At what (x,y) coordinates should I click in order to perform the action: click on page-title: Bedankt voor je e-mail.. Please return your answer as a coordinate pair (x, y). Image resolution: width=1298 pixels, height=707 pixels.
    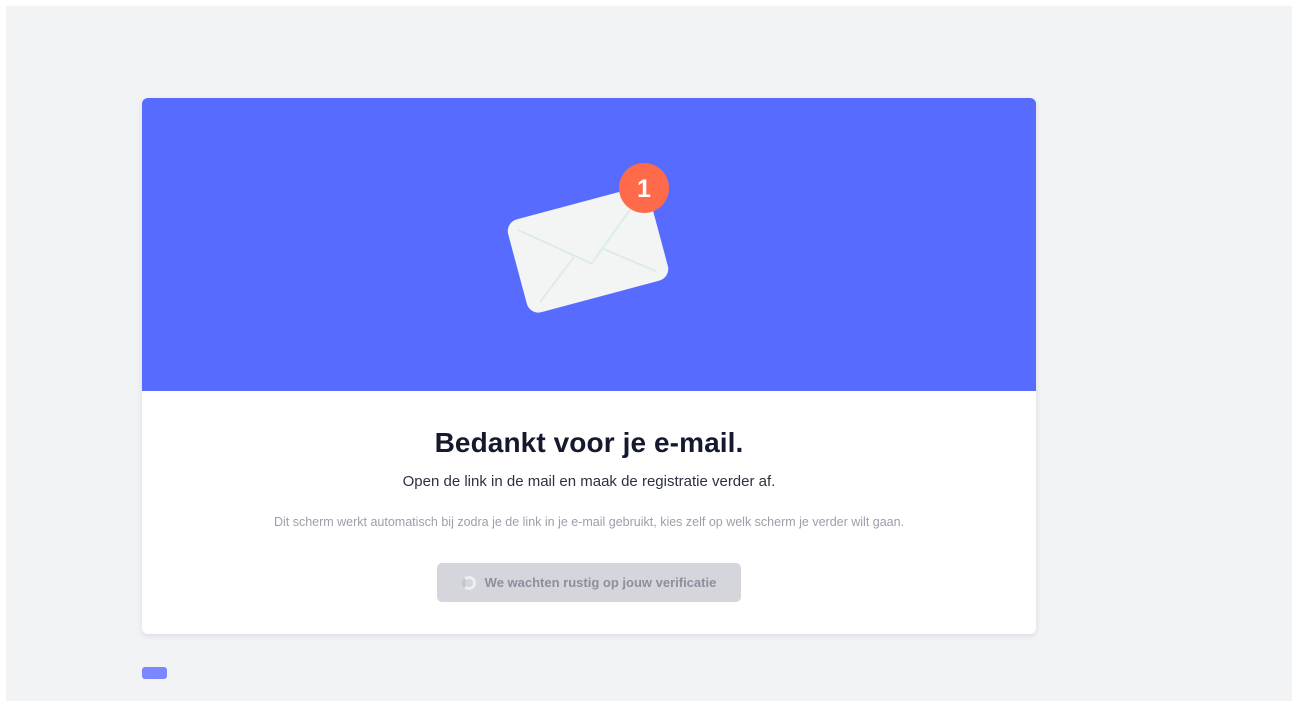
    Looking at the image, I should click on (589, 442).